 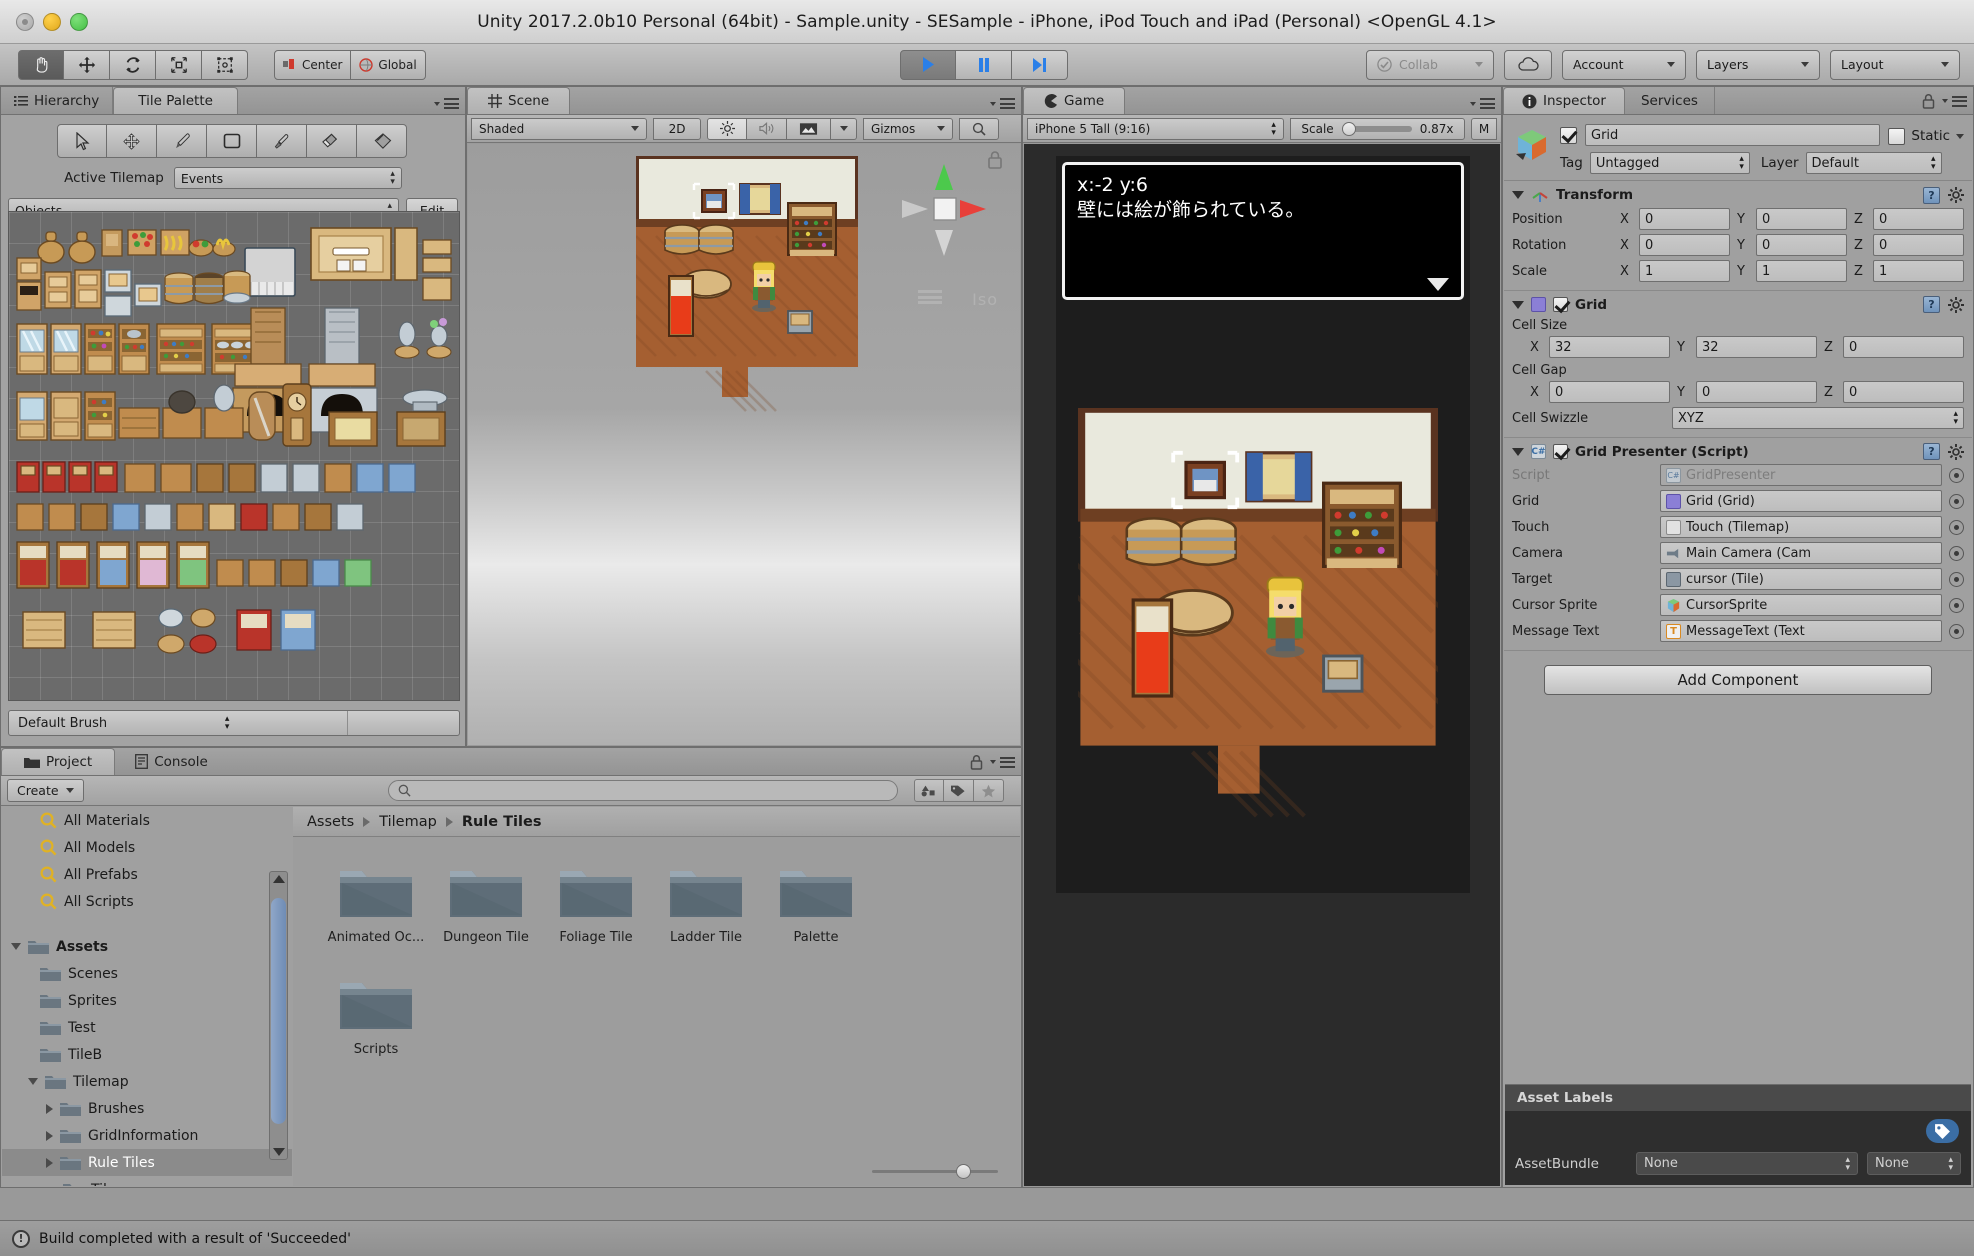 What do you see at coordinates (988, 790) in the screenshot?
I see `favorites-button` at bounding box center [988, 790].